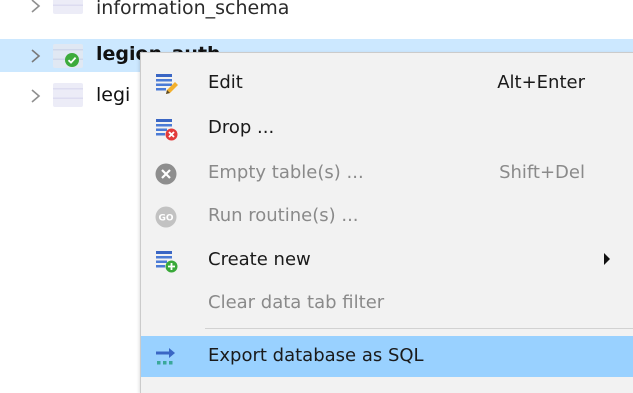  I want to click on menu-separator, so click(419, 328).